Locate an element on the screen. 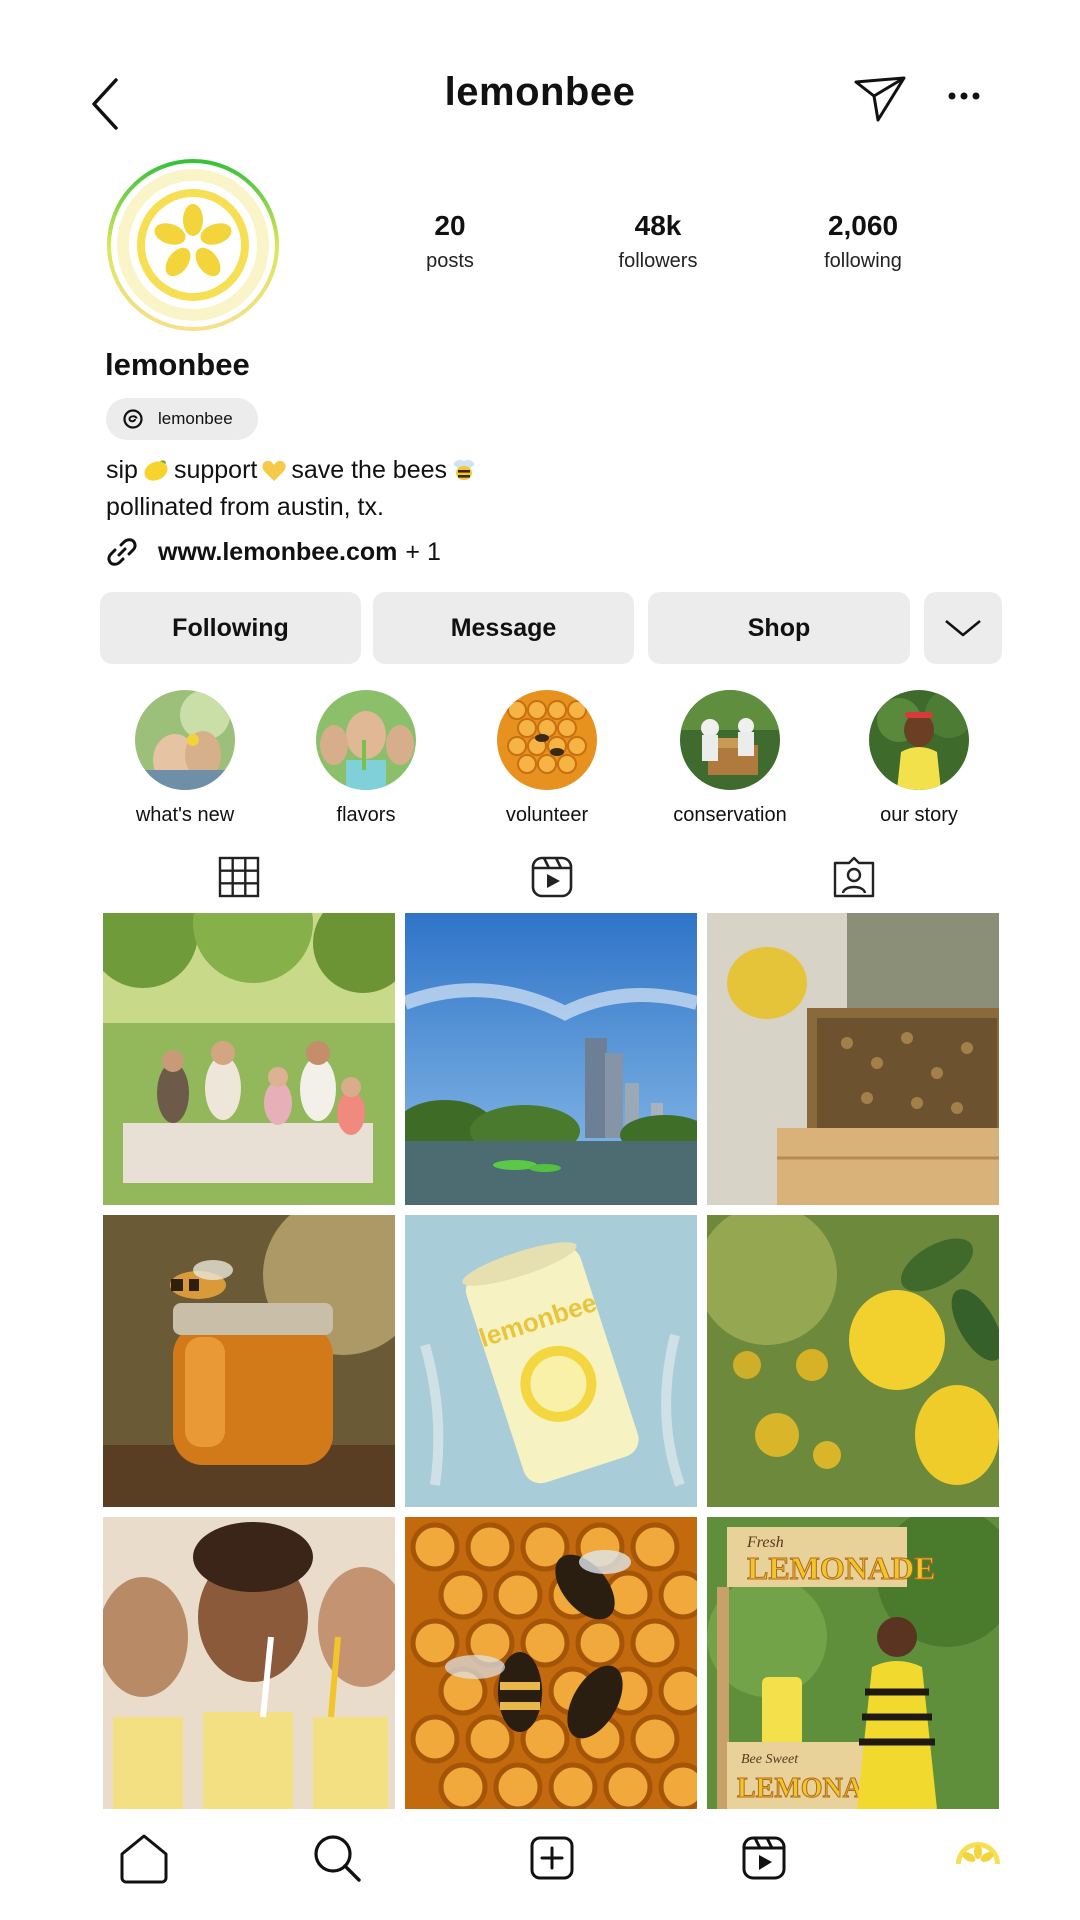 This screenshot has height=1920, width=1080. bio-text-support: support is located at coordinates (215, 470).